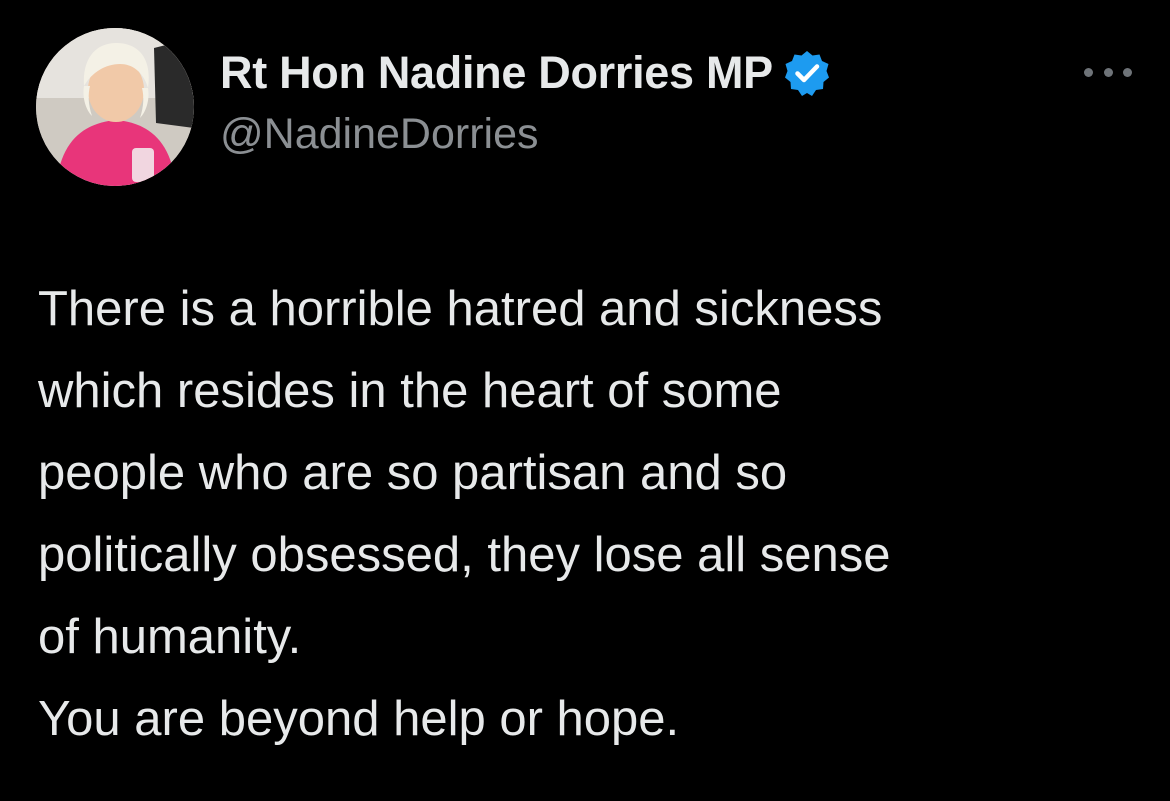 The width and height of the screenshot is (1170, 801). I want to click on tweet-text-line: You are beyond help or hope., so click(359, 719).